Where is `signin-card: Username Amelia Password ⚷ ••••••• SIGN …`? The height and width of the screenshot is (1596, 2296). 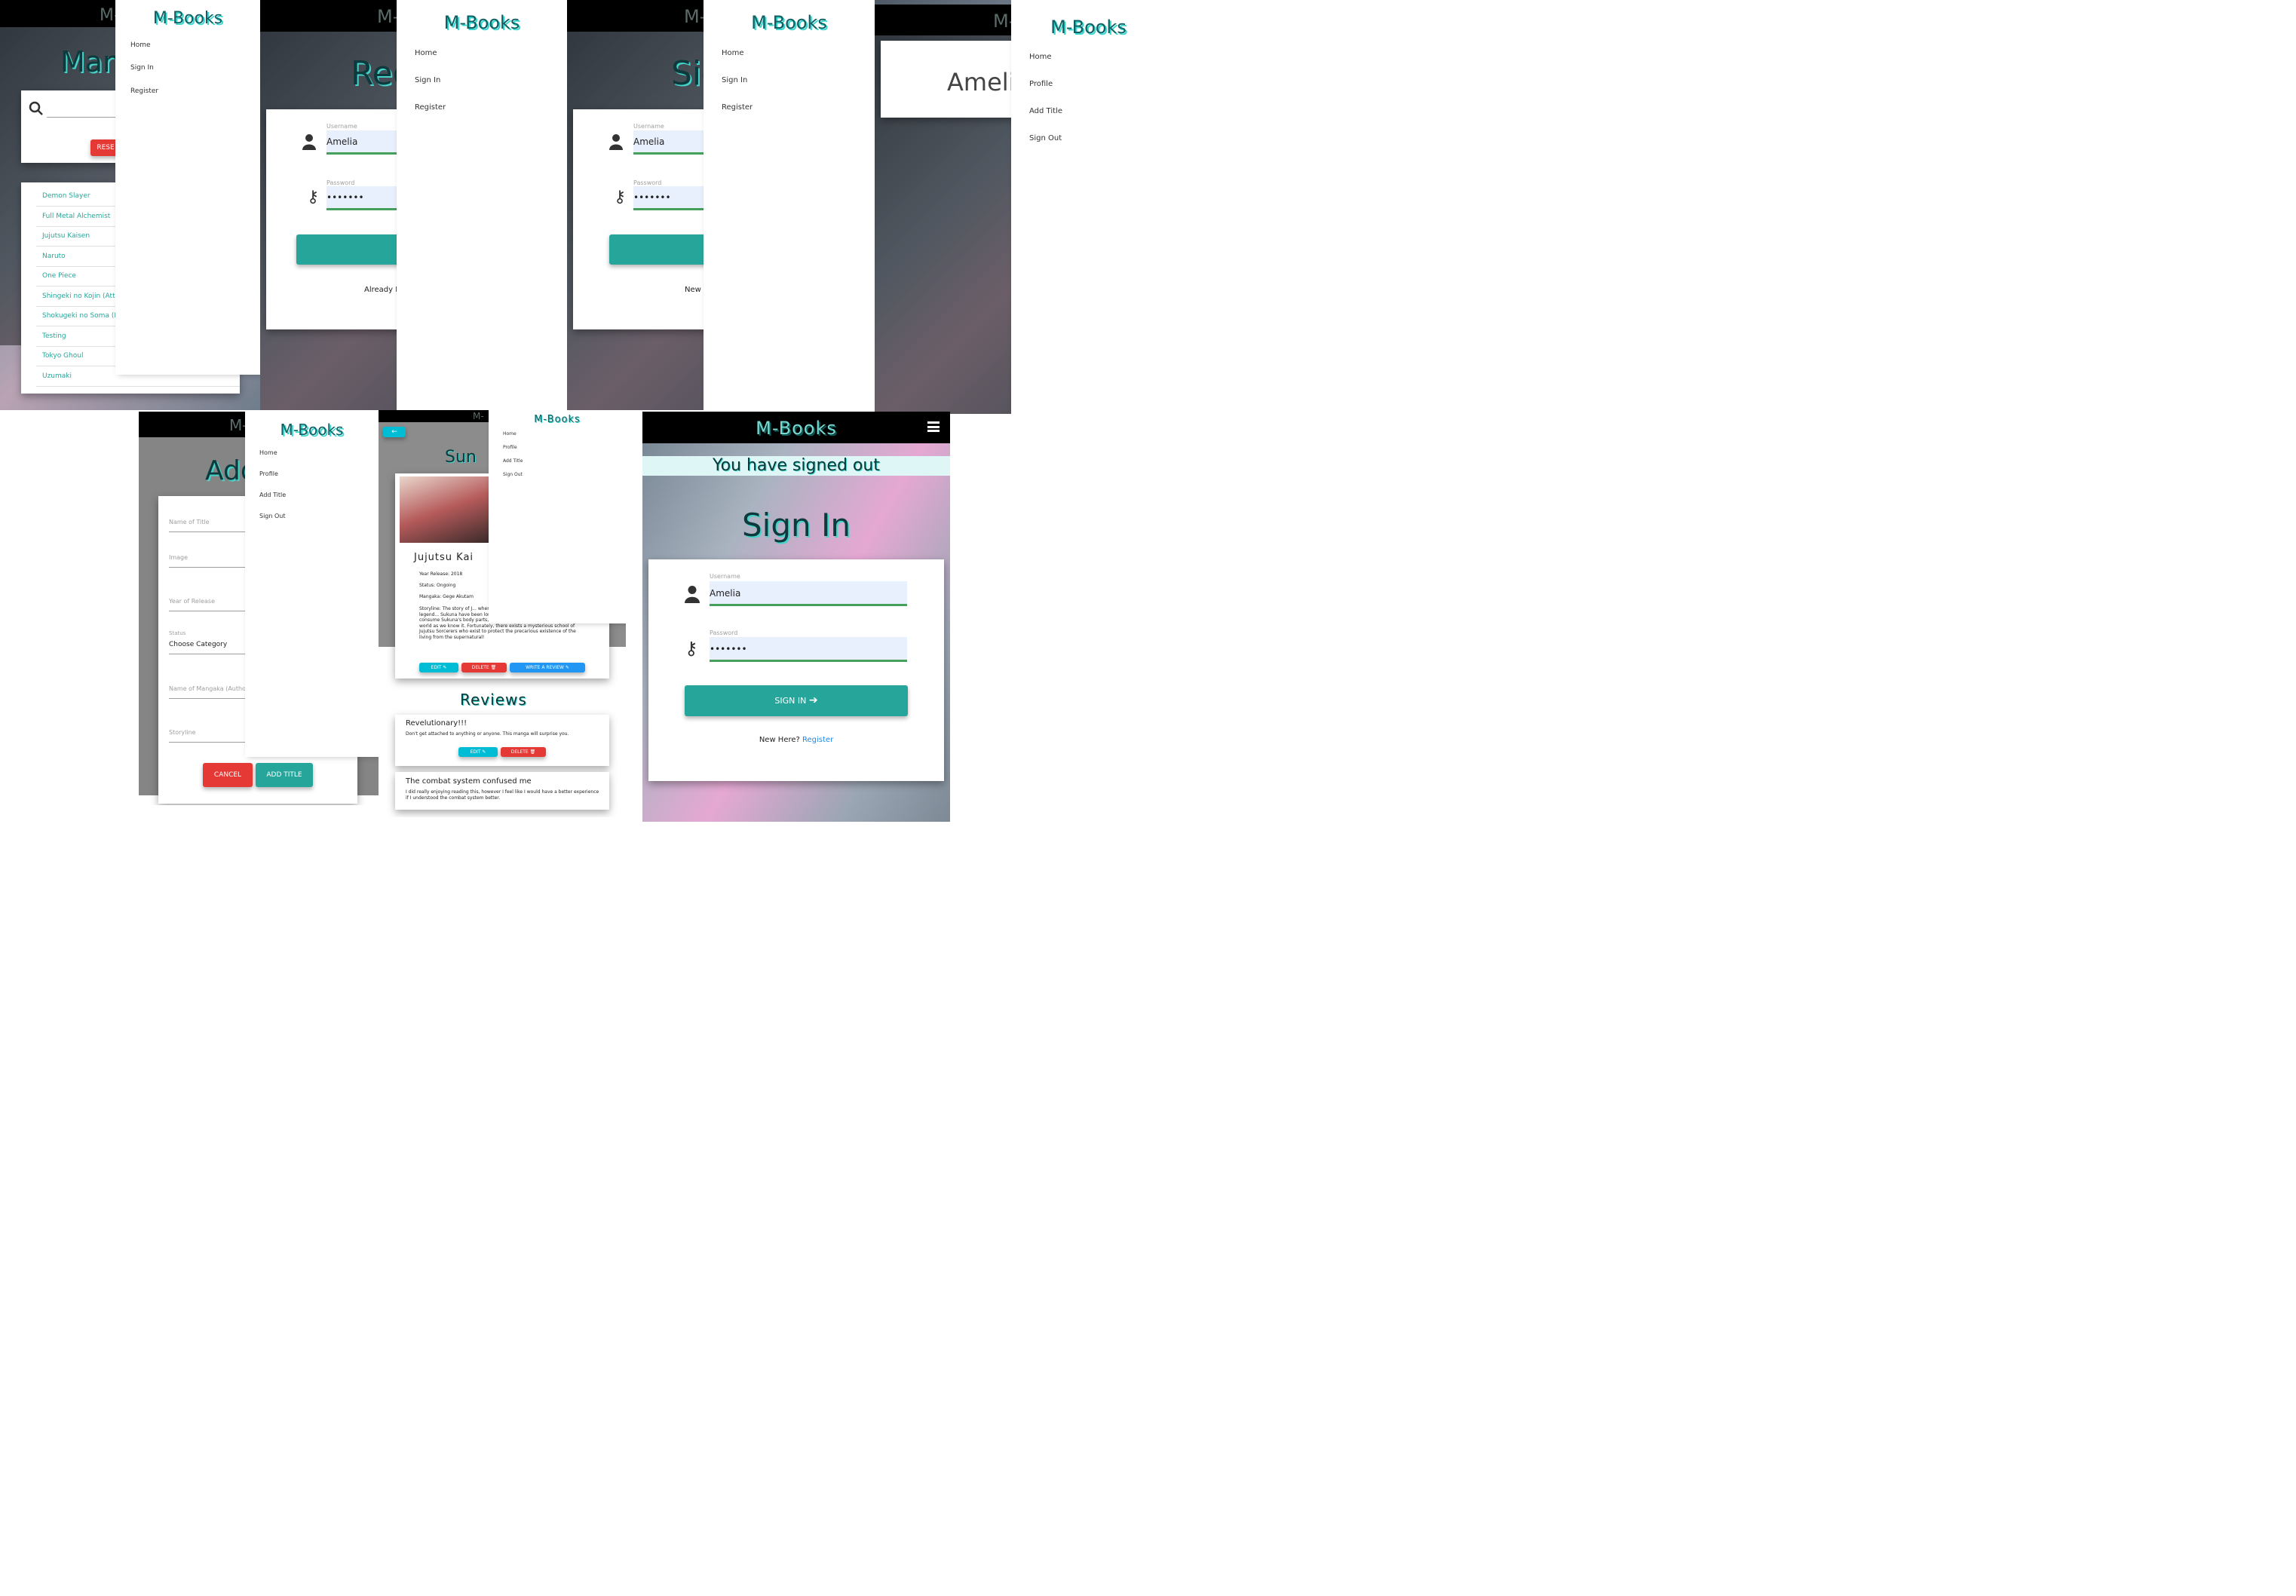
signin-card: Username Amelia Password ⚷ ••••••• SIGN … is located at coordinates (796, 670).